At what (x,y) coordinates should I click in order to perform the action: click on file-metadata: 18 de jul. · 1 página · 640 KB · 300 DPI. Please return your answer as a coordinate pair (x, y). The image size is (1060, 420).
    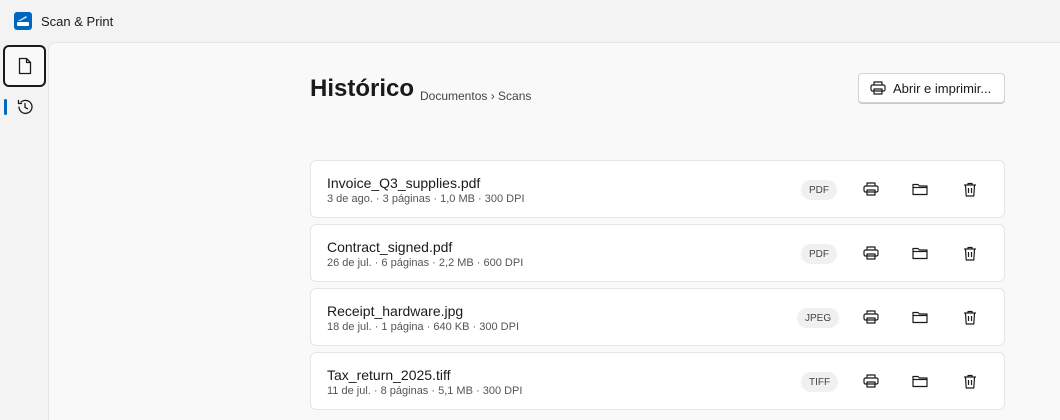
    Looking at the image, I should click on (423, 327).